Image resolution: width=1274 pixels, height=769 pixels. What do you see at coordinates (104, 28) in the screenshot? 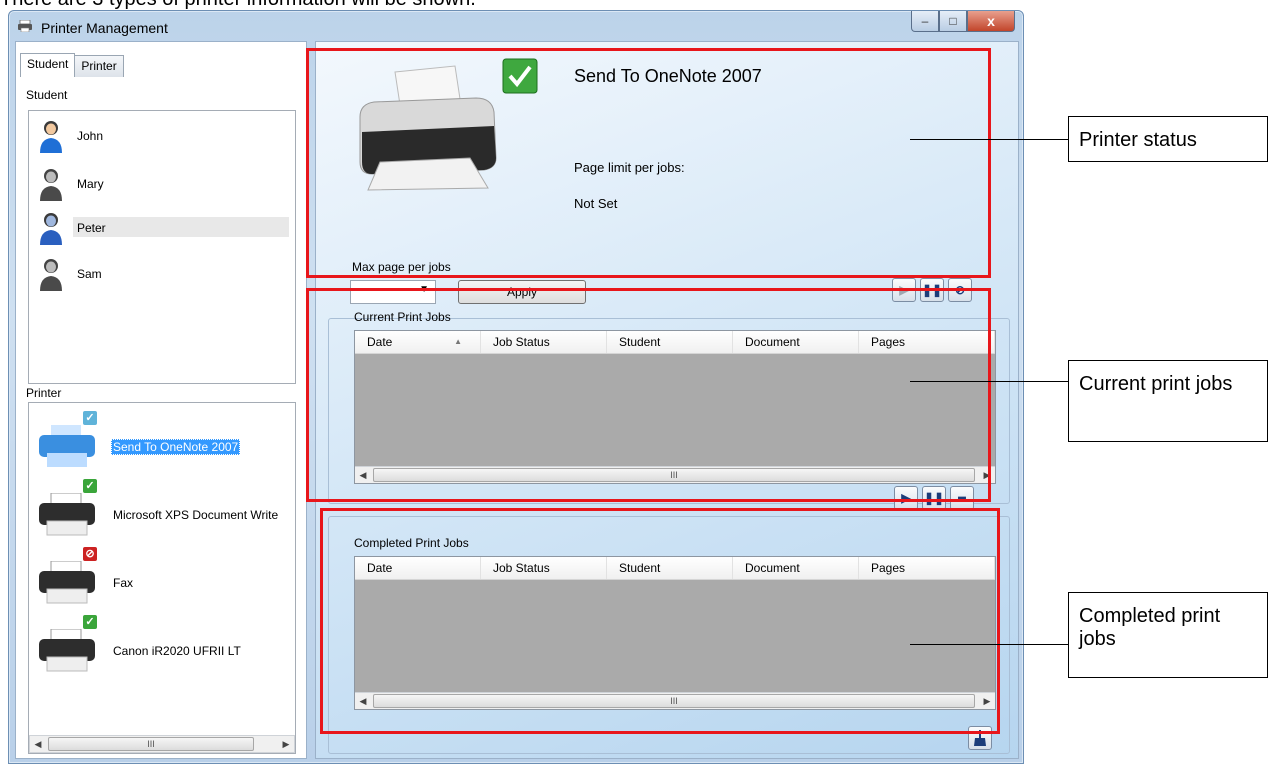
I see `window-title: Printer Management` at bounding box center [104, 28].